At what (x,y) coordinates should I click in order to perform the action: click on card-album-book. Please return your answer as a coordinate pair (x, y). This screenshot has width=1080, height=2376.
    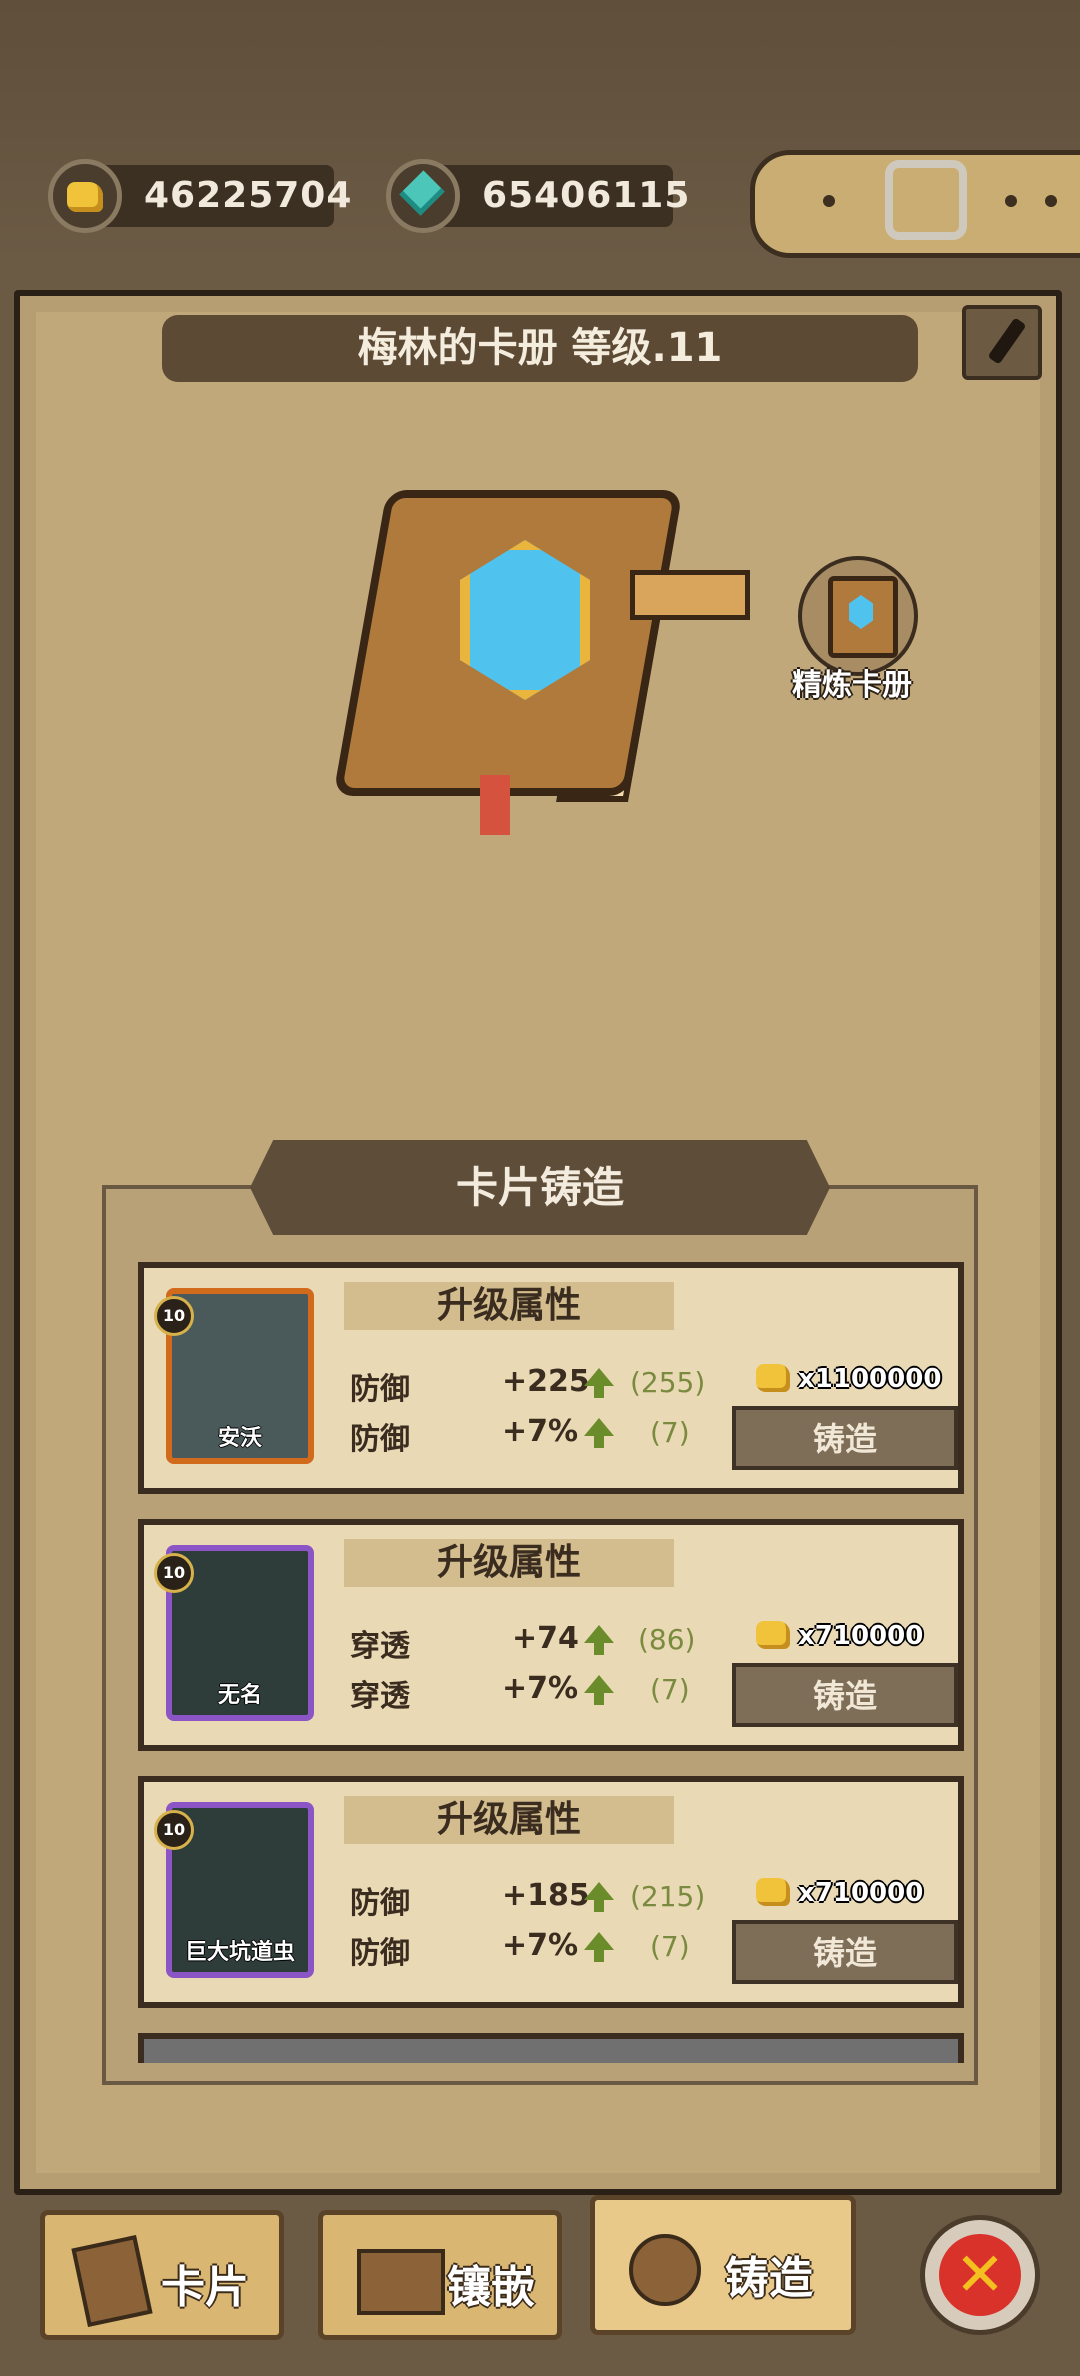
    Looking at the image, I should click on (541, 642).